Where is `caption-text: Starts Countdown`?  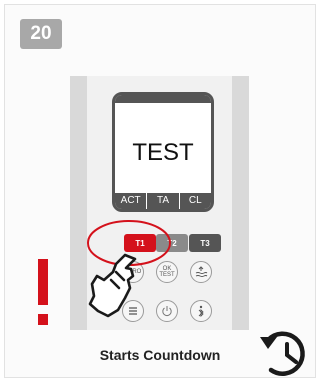
caption-text: Starts Countdown is located at coordinates (160, 355).